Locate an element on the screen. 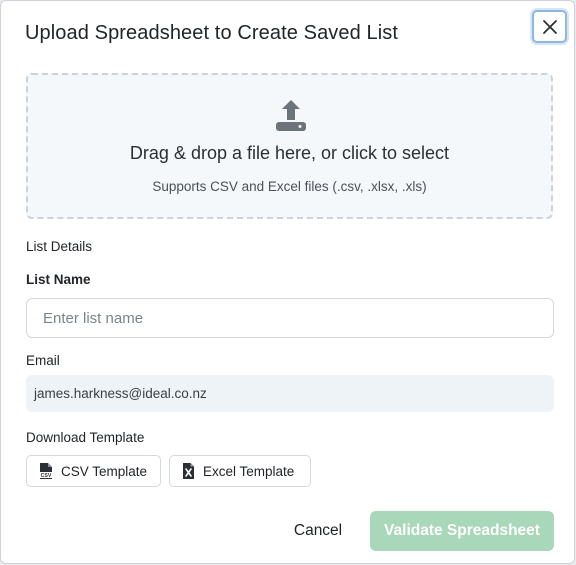 This screenshot has width=576, height=565. close-icon is located at coordinates (549, 26).